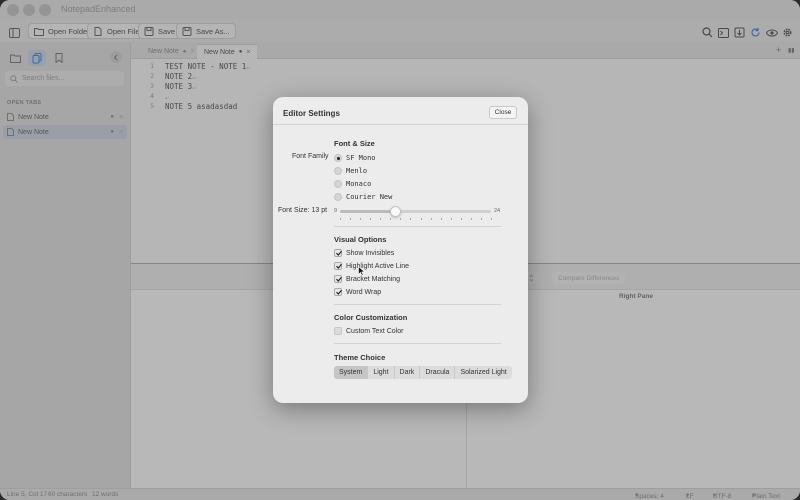  Describe the element at coordinates (303, 210) in the screenshot. I see `font-size-label: Font Size: 13 pt` at that location.